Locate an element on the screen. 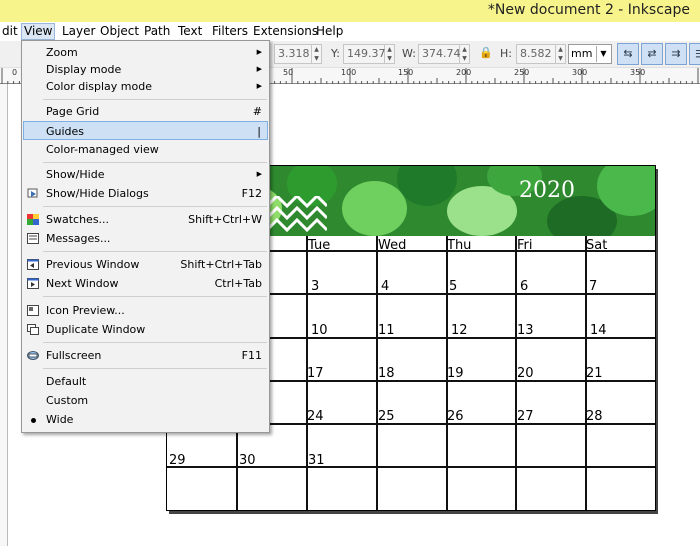 Image resolution: width=700 pixels, height=546 pixels. title-bar: *New document 2 - Inkscape is located at coordinates (350, 11).